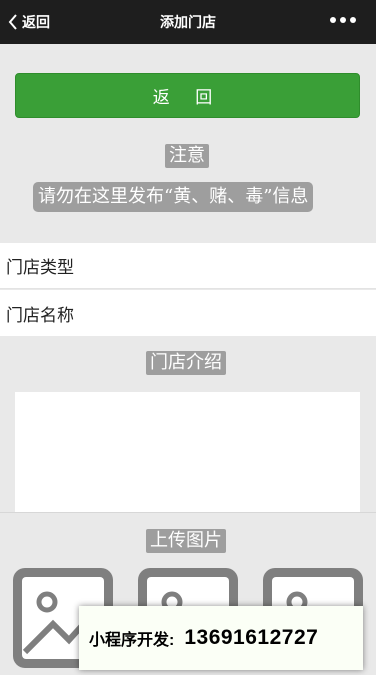 Image resolution: width=376 pixels, height=675 pixels. Describe the element at coordinates (40, 268) in the screenshot. I see `store-type-placeholder: 门店类型` at that location.